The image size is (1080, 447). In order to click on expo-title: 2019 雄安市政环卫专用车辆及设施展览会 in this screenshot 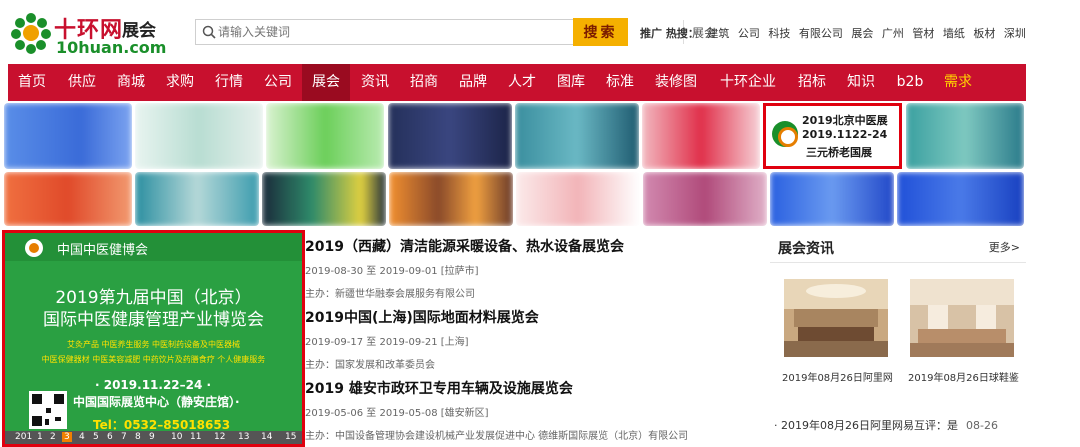, I will do `click(496, 388)`.